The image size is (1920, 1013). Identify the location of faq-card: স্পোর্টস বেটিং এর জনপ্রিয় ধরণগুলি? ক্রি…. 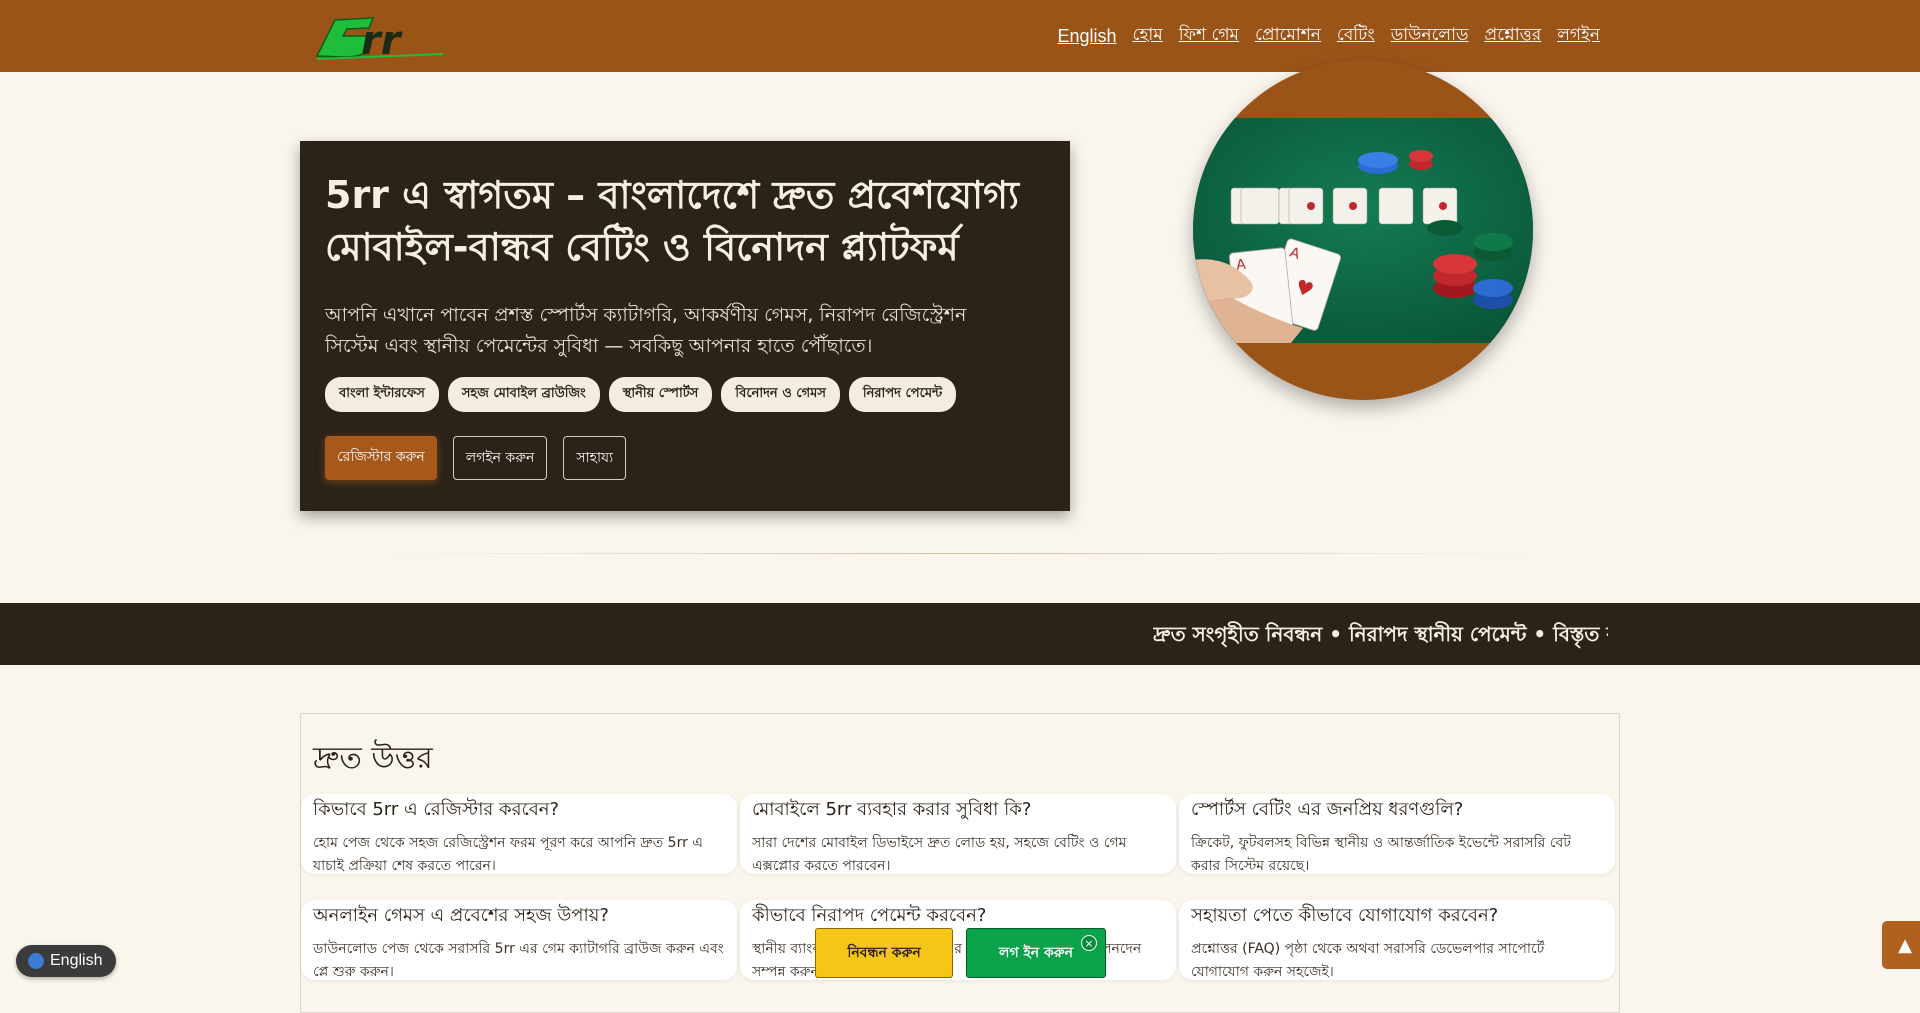
(1397, 834).